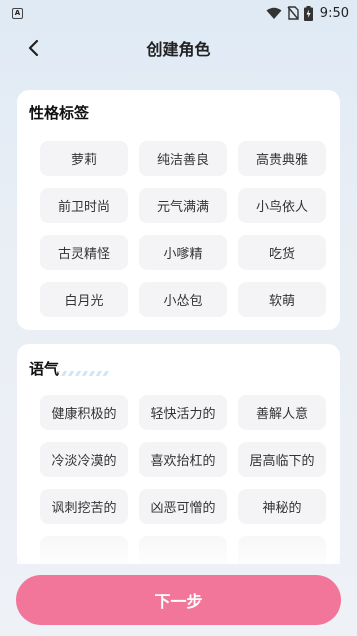 The height and width of the screenshot is (636, 357). Describe the element at coordinates (282, 205) in the screenshot. I see `personality-tag: 小鸟依人` at that location.